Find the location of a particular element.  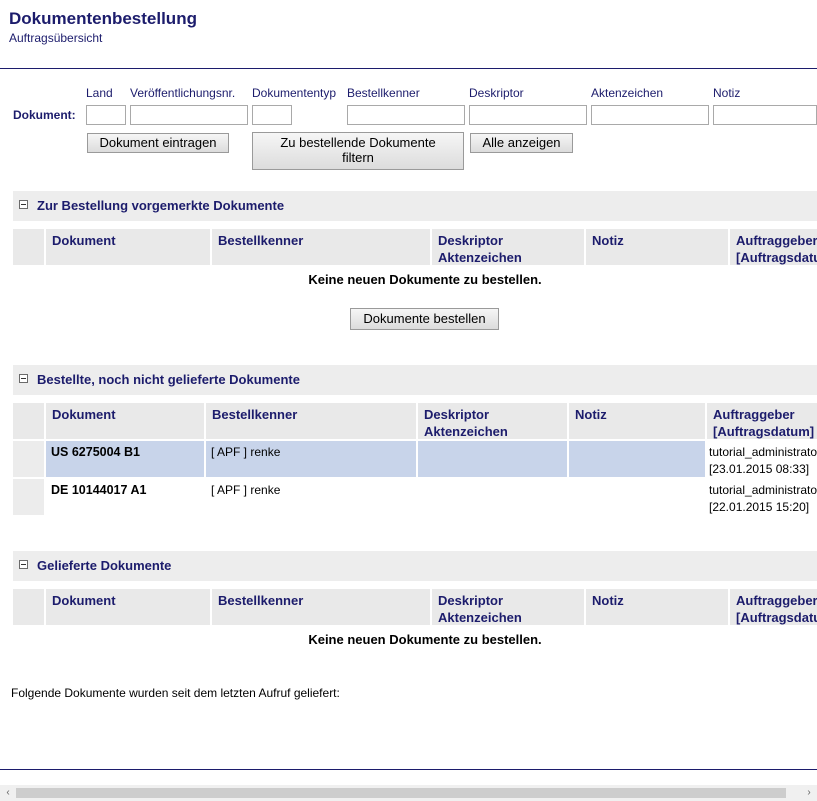

section-geliefert-header: Gelieferte Dokumente is located at coordinates (415, 566).